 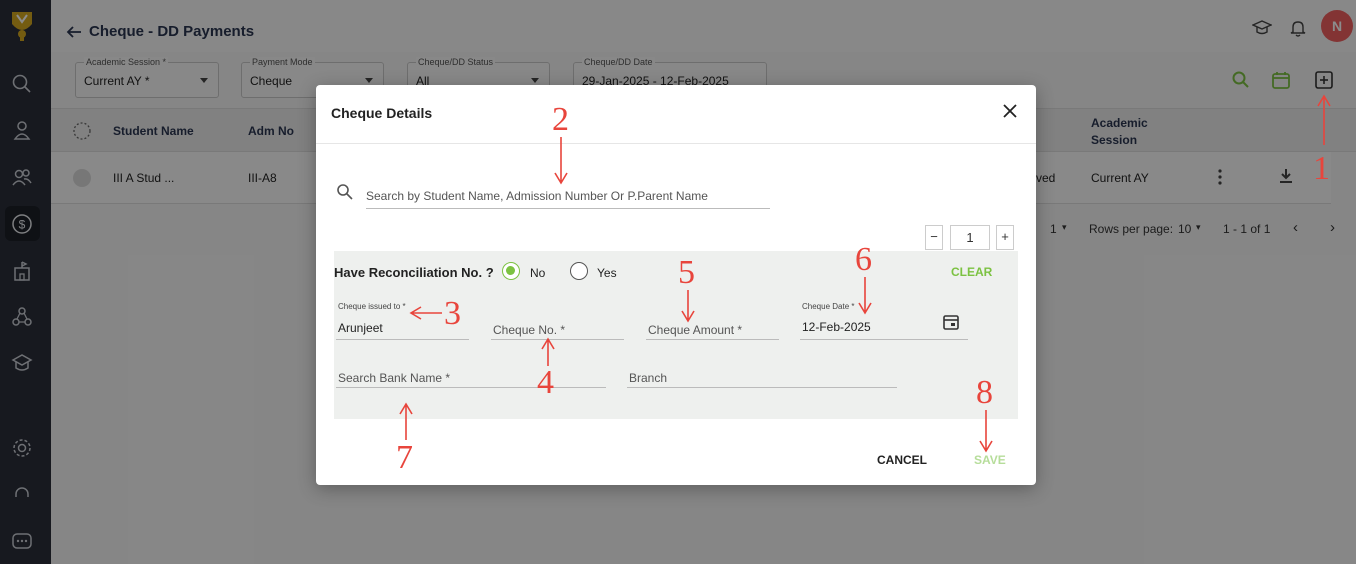 What do you see at coordinates (884, 321) in the screenshot?
I see `cheque-date-field: Cheque Date * 12-Feb-2025` at bounding box center [884, 321].